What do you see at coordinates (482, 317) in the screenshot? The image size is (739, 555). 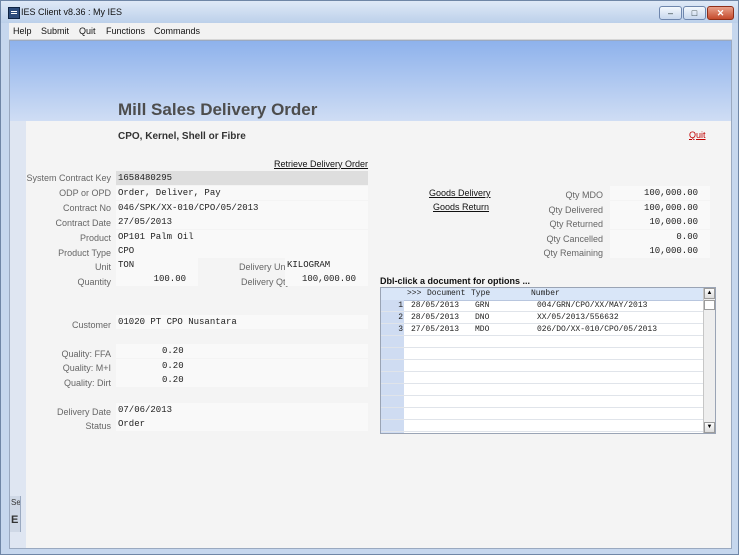 I see `row-type: DNO` at bounding box center [482, 317].